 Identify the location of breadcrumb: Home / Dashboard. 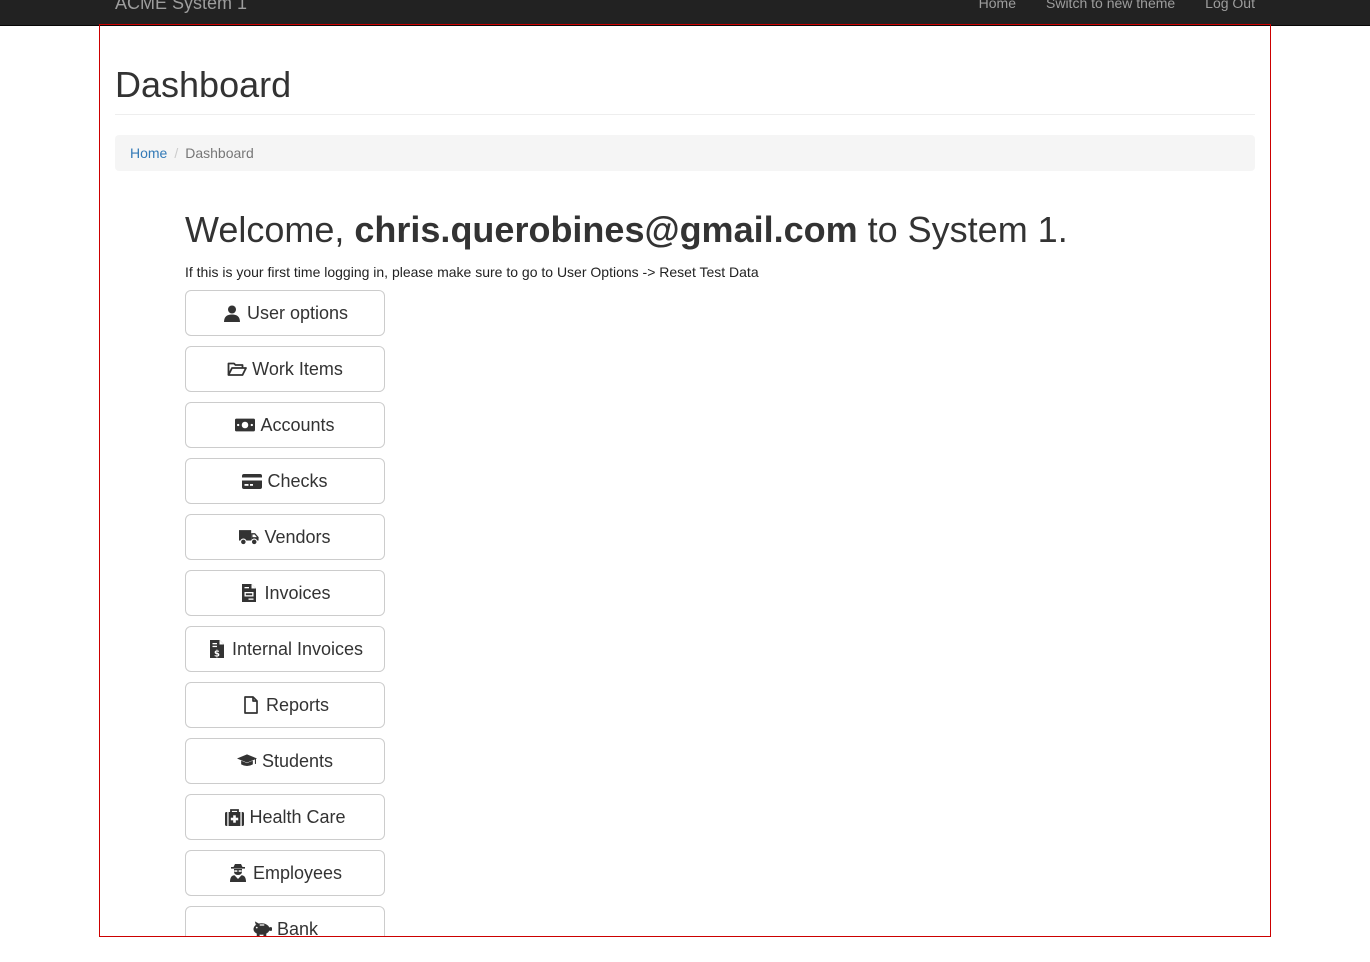
(685, 153).